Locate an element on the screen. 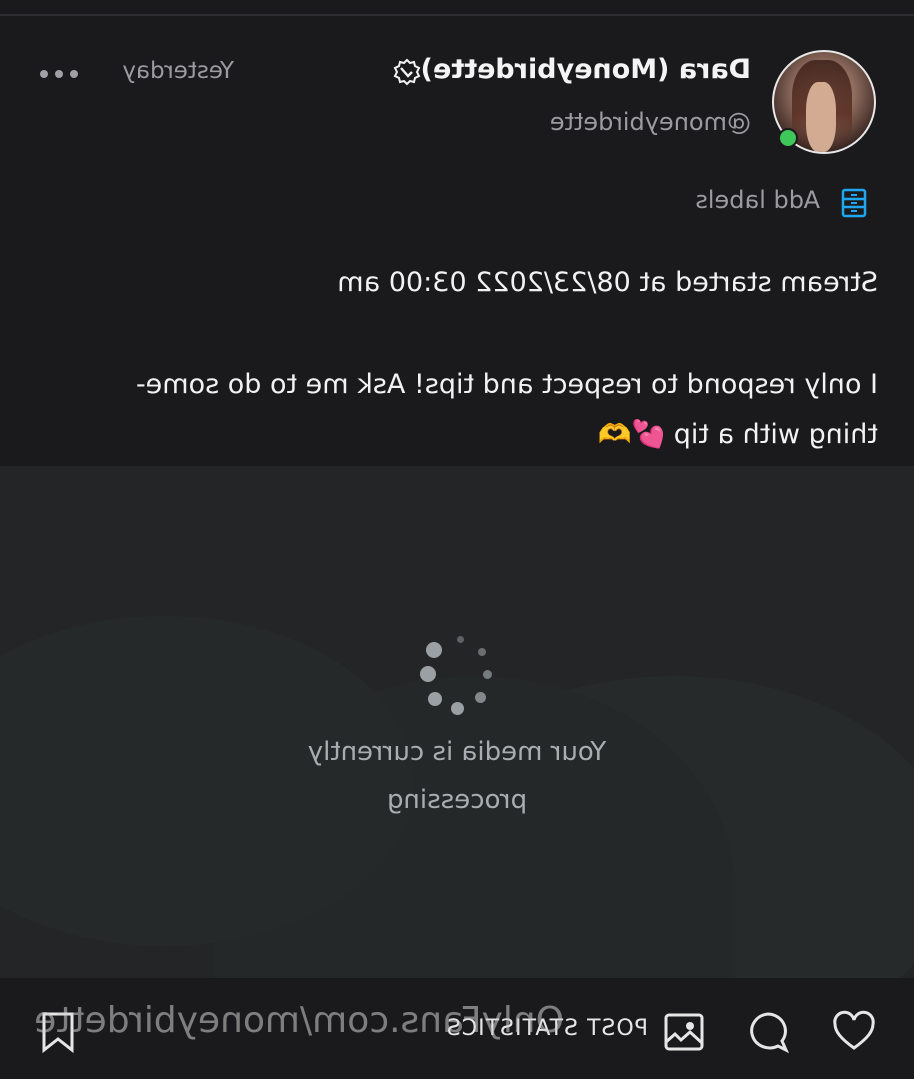 This screenshot has width=914, height=1079. post-text-line: Stream started at 08/23/2022 03:00 am is located at coordinates (607, 282).